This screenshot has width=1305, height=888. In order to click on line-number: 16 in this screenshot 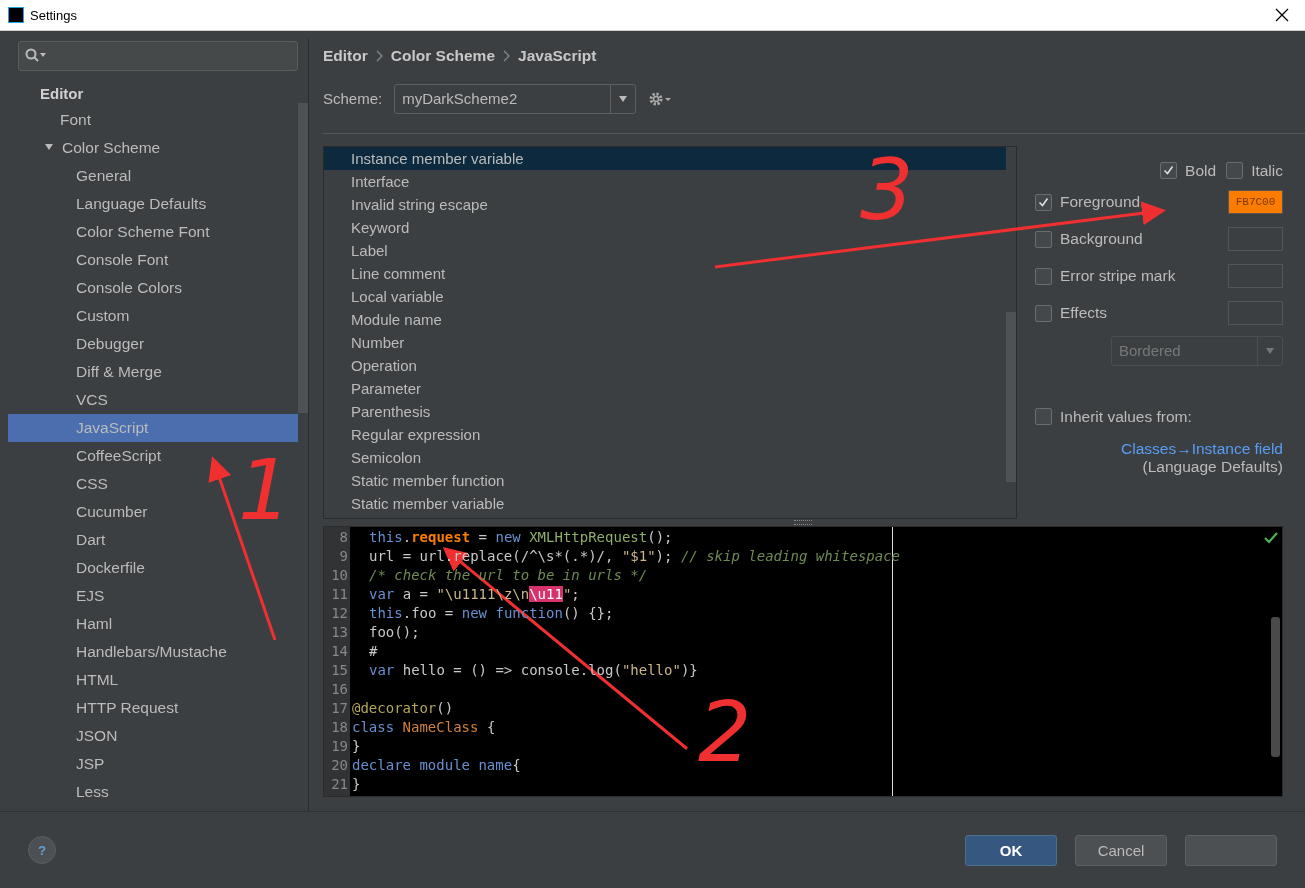, I will do `click(339, 690)`.